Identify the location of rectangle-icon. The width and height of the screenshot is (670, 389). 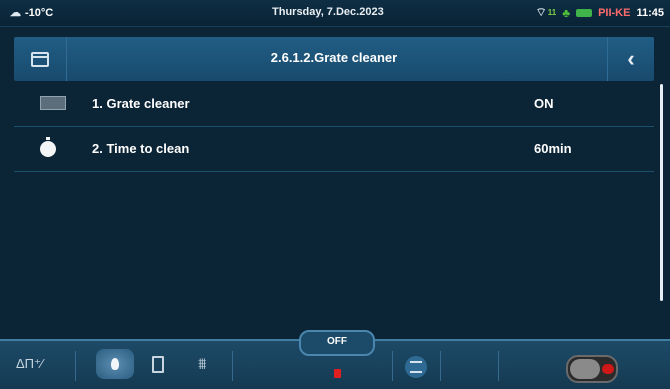
(158, 364).